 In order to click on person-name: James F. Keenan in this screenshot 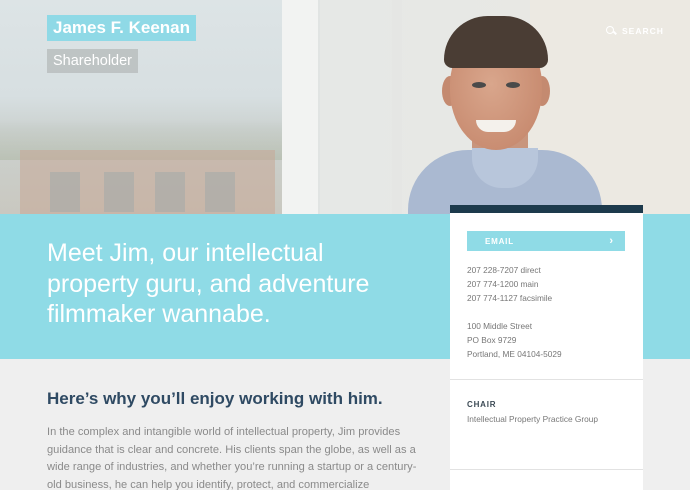, I will do `click(122, 28)`.